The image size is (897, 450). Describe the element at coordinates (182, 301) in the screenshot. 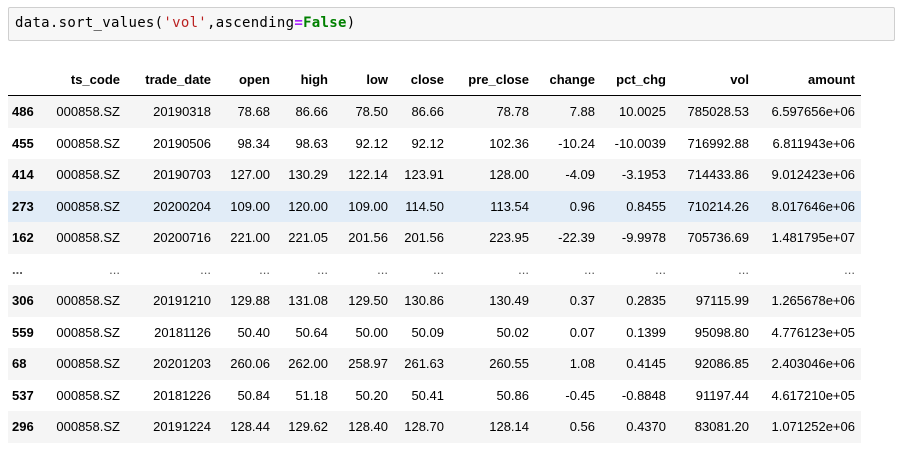

I see `table-cell: 20191210` at that location.